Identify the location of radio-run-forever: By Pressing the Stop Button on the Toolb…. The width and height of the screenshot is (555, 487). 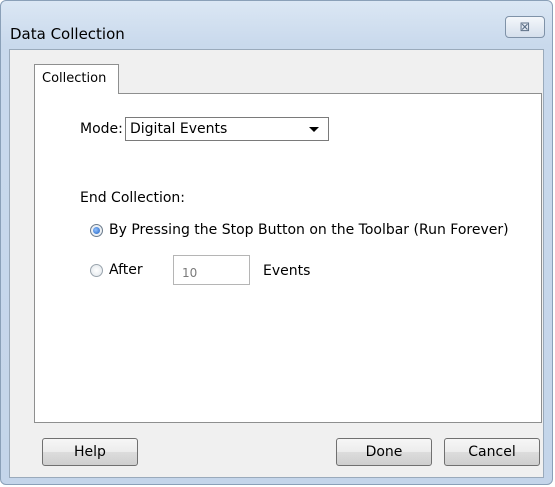
(299, 230).